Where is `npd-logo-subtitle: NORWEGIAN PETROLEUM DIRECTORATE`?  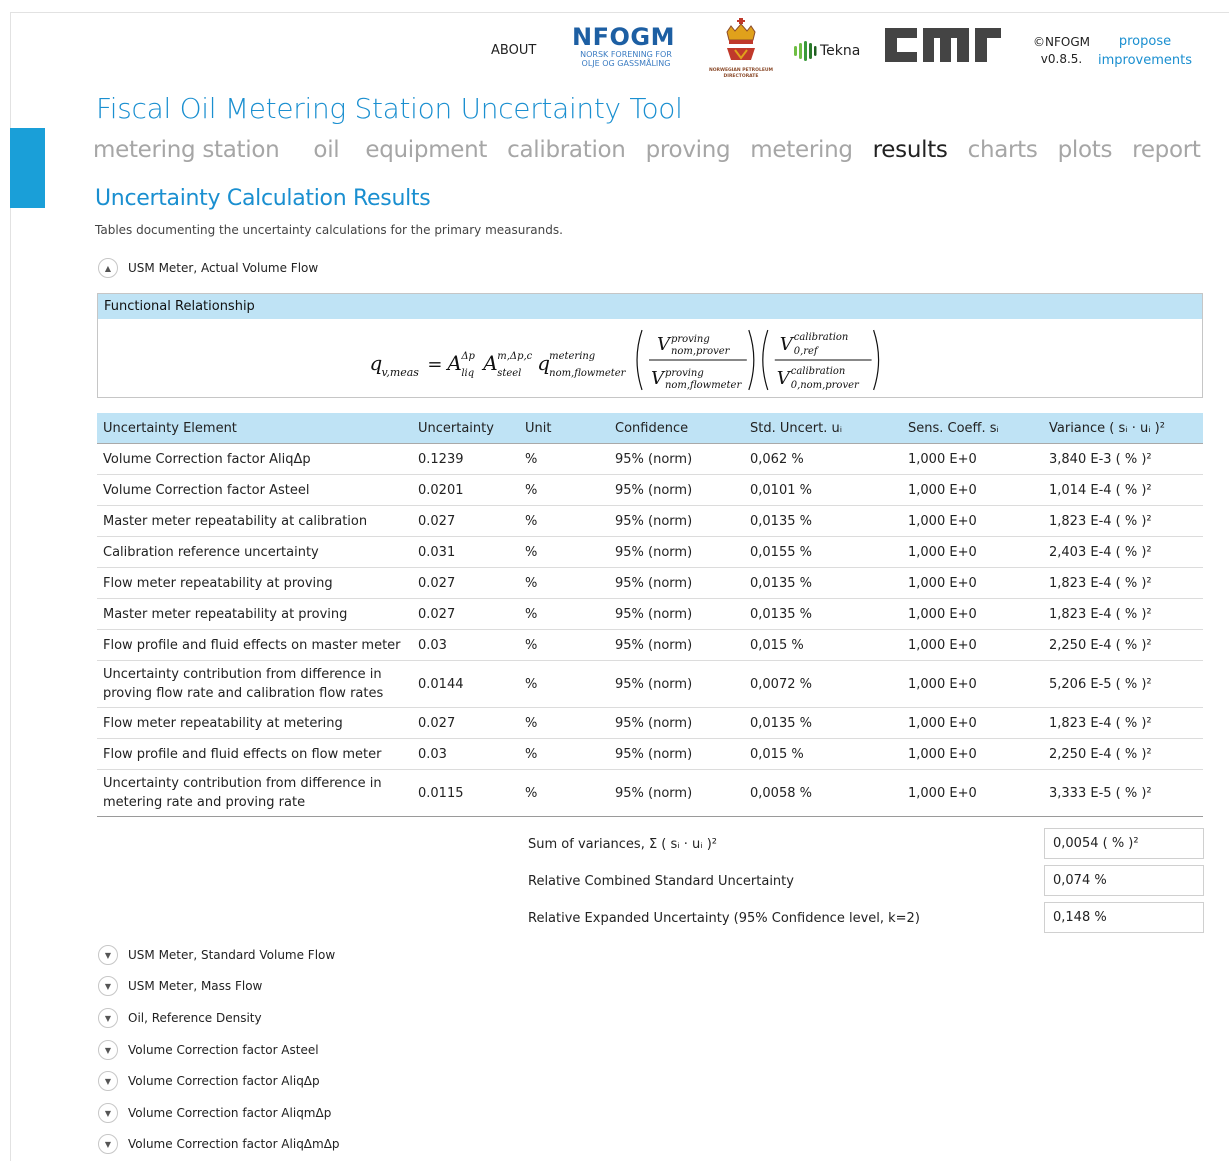
npd-logo-subtitle: NORWEGIAN PETROLEUM DIRECTORATE is located at coordinates (741, 73).